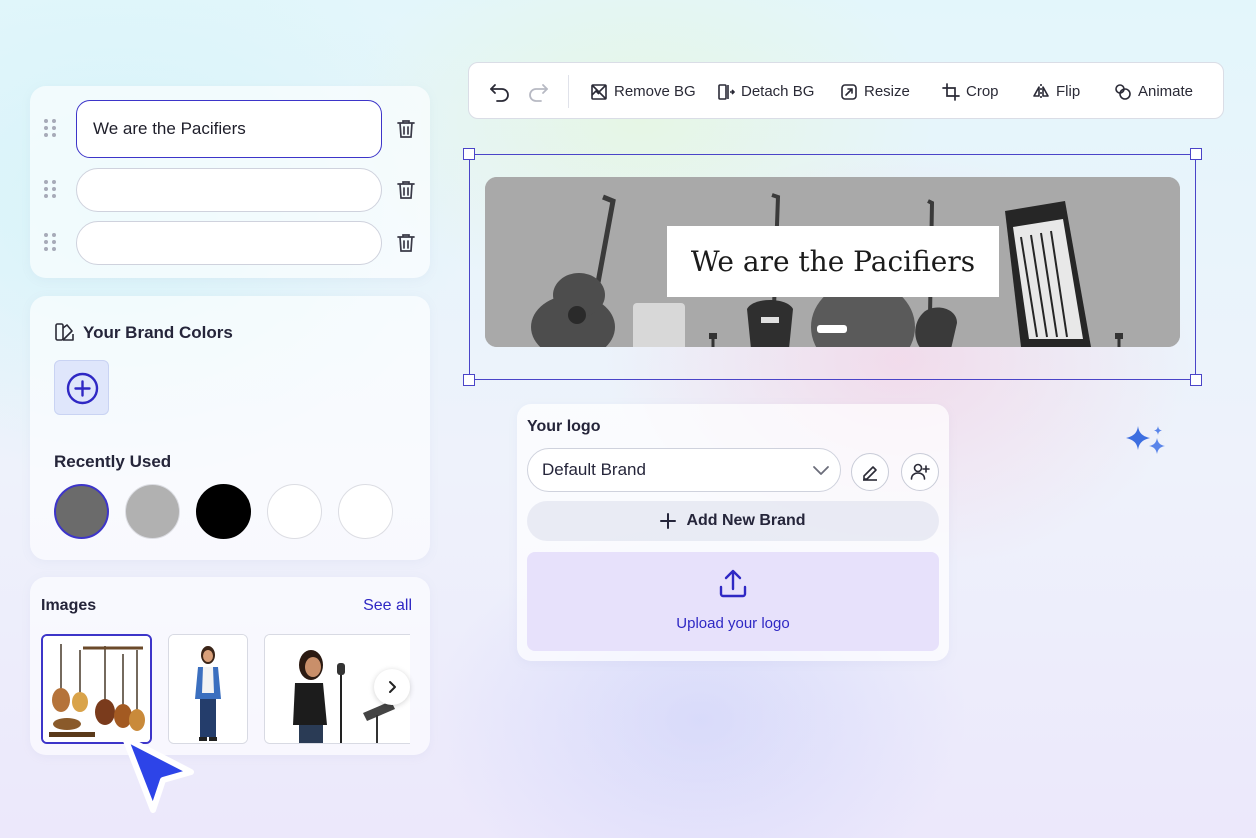 Image resolution: width=1256 pixels, height=838 pixels. Describe the element at coordinates (1145, 440) in the screenshot. I see `sparkle-icon` at that location.